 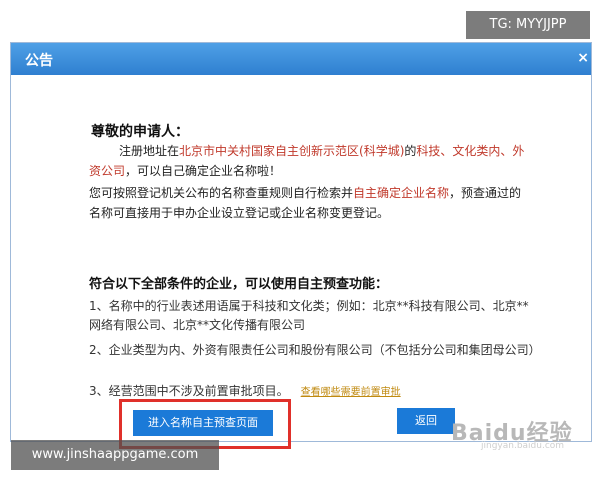 What do you see at coordinates (203, 423) in the screenshot?
I see `enter-self-check-button: 进入名称自主预查页面` at bounding box center [203, 423].